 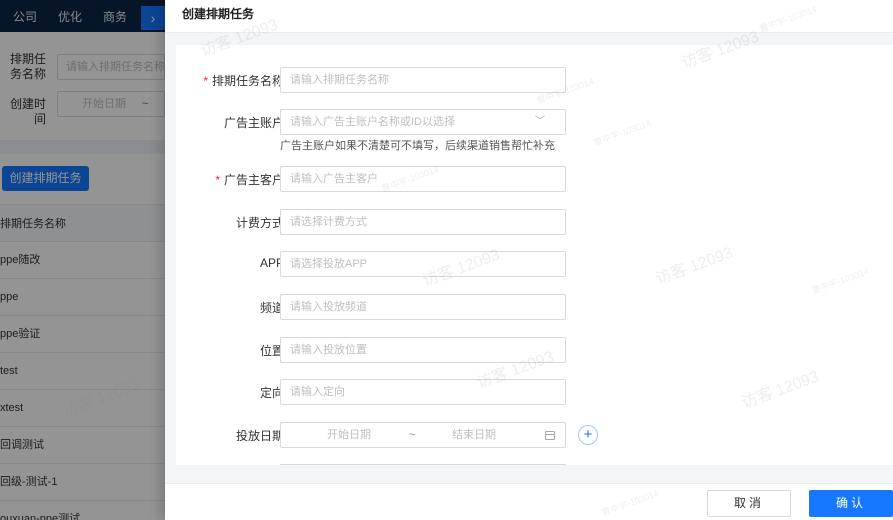 I want to click on targeting-row: 定向 请输入定向, so click(x=534, y=392).